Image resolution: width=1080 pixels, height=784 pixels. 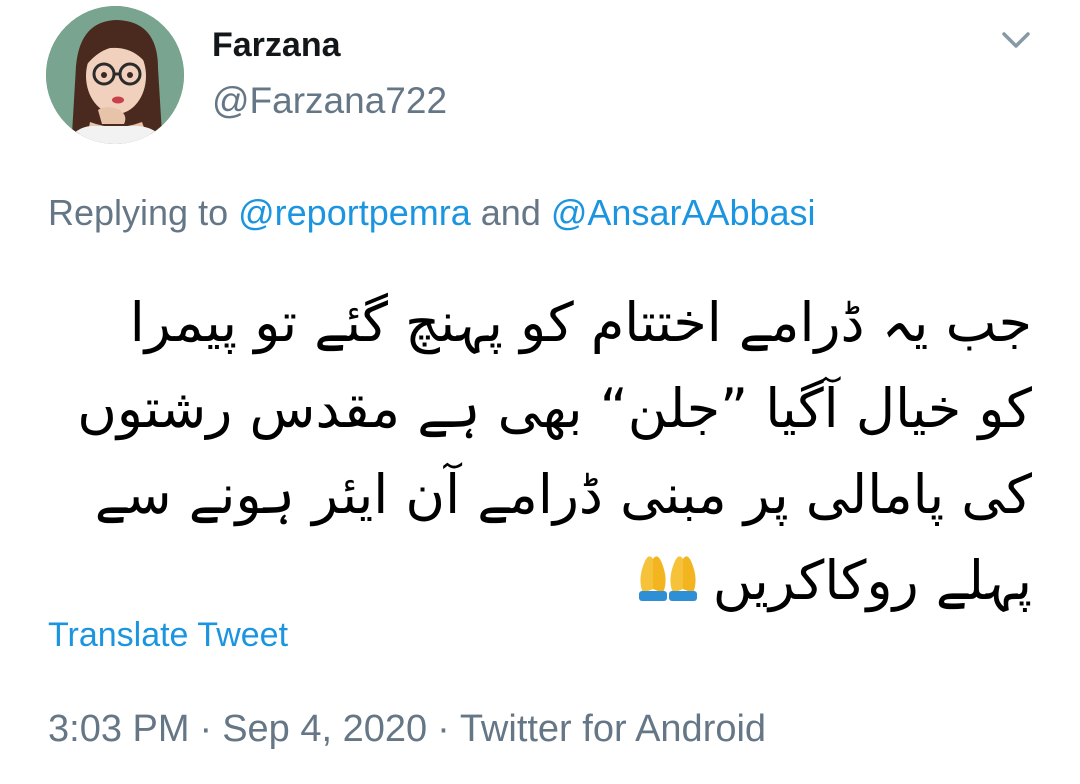 What do you see at coordinates (554, 408) in the screenshot?
I see `tweet-text-line: کو خیال آگیا ”جلن“ بھی ہے مقدس رشتوں` at bounding box center [554, 408].